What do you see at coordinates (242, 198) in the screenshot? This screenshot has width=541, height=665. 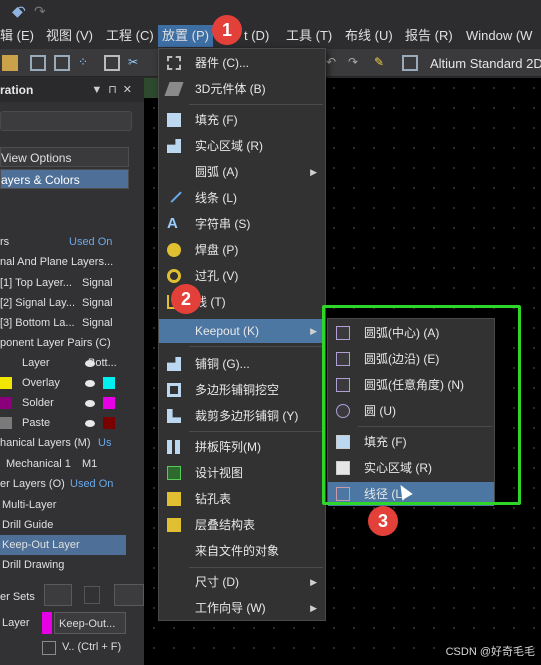 I see `menu-item-line: 线条 (L)` at bounding box center [242, 198].